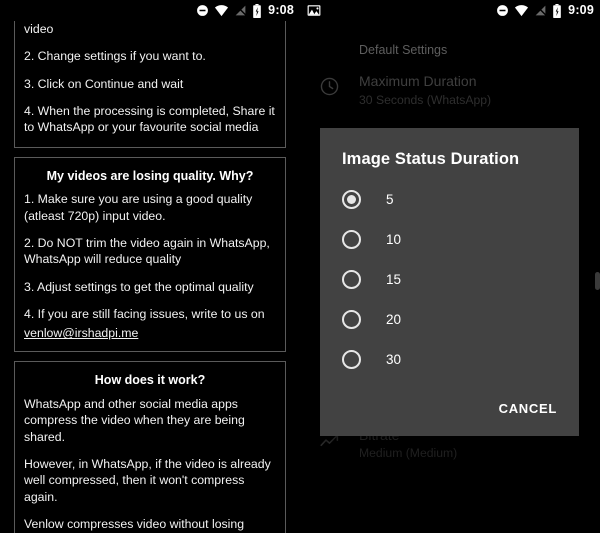 The width and height of the screenshot is (600, 533). I want to click on right-status-bar-system-icons: 9:09, so click(545, 10).